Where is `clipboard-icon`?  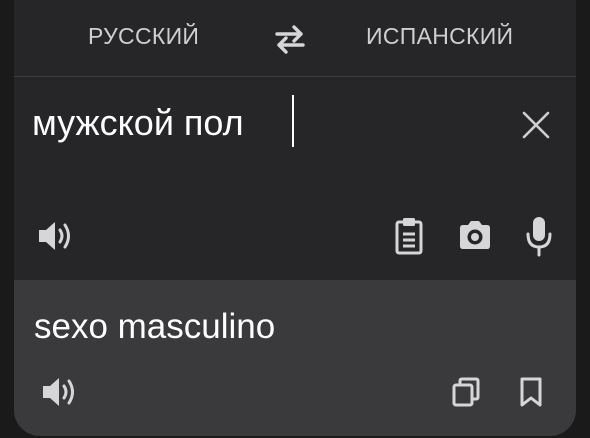
clipboard-icon is located at coordinates (409, 236).